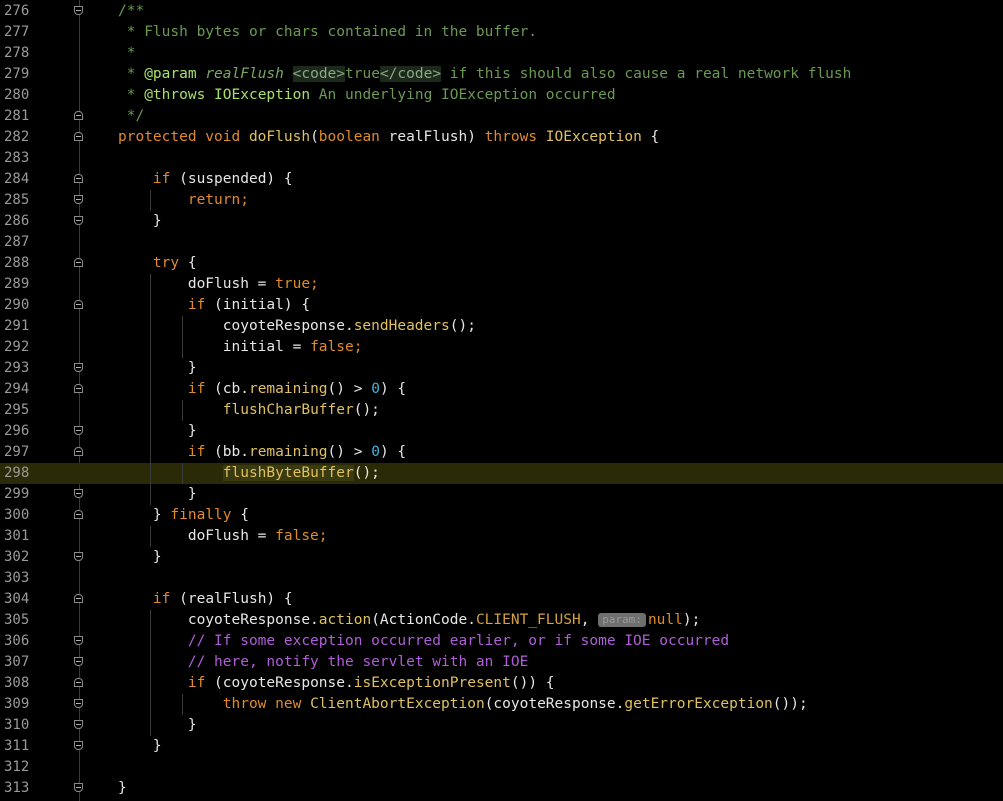 The width and height of the screenshot is (1003, 801). I want to click on line-number: 279, so click(24, 74).